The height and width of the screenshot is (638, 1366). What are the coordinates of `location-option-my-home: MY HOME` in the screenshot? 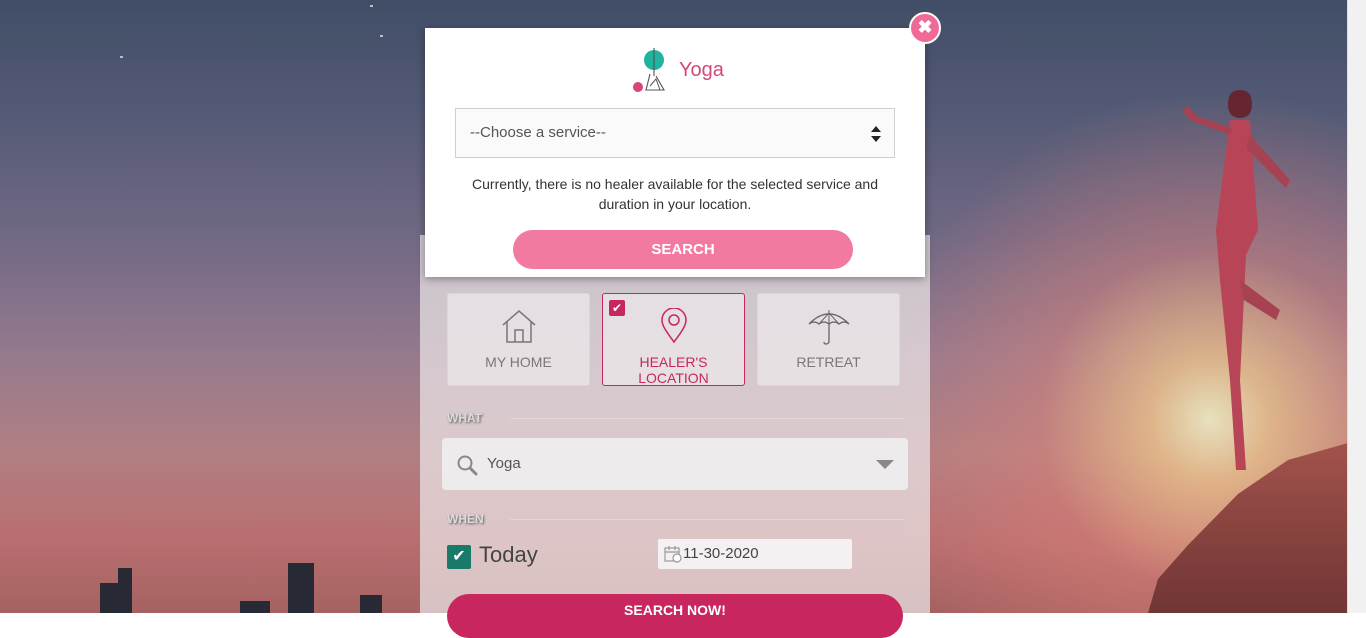 It's located at (518, 339).